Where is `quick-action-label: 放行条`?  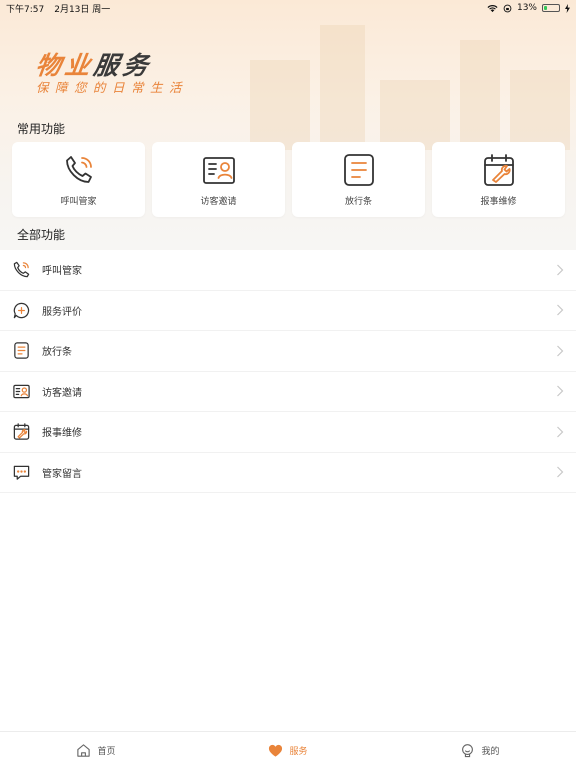 quick-action-label: 放行条 is located at coordinates (358, 202).